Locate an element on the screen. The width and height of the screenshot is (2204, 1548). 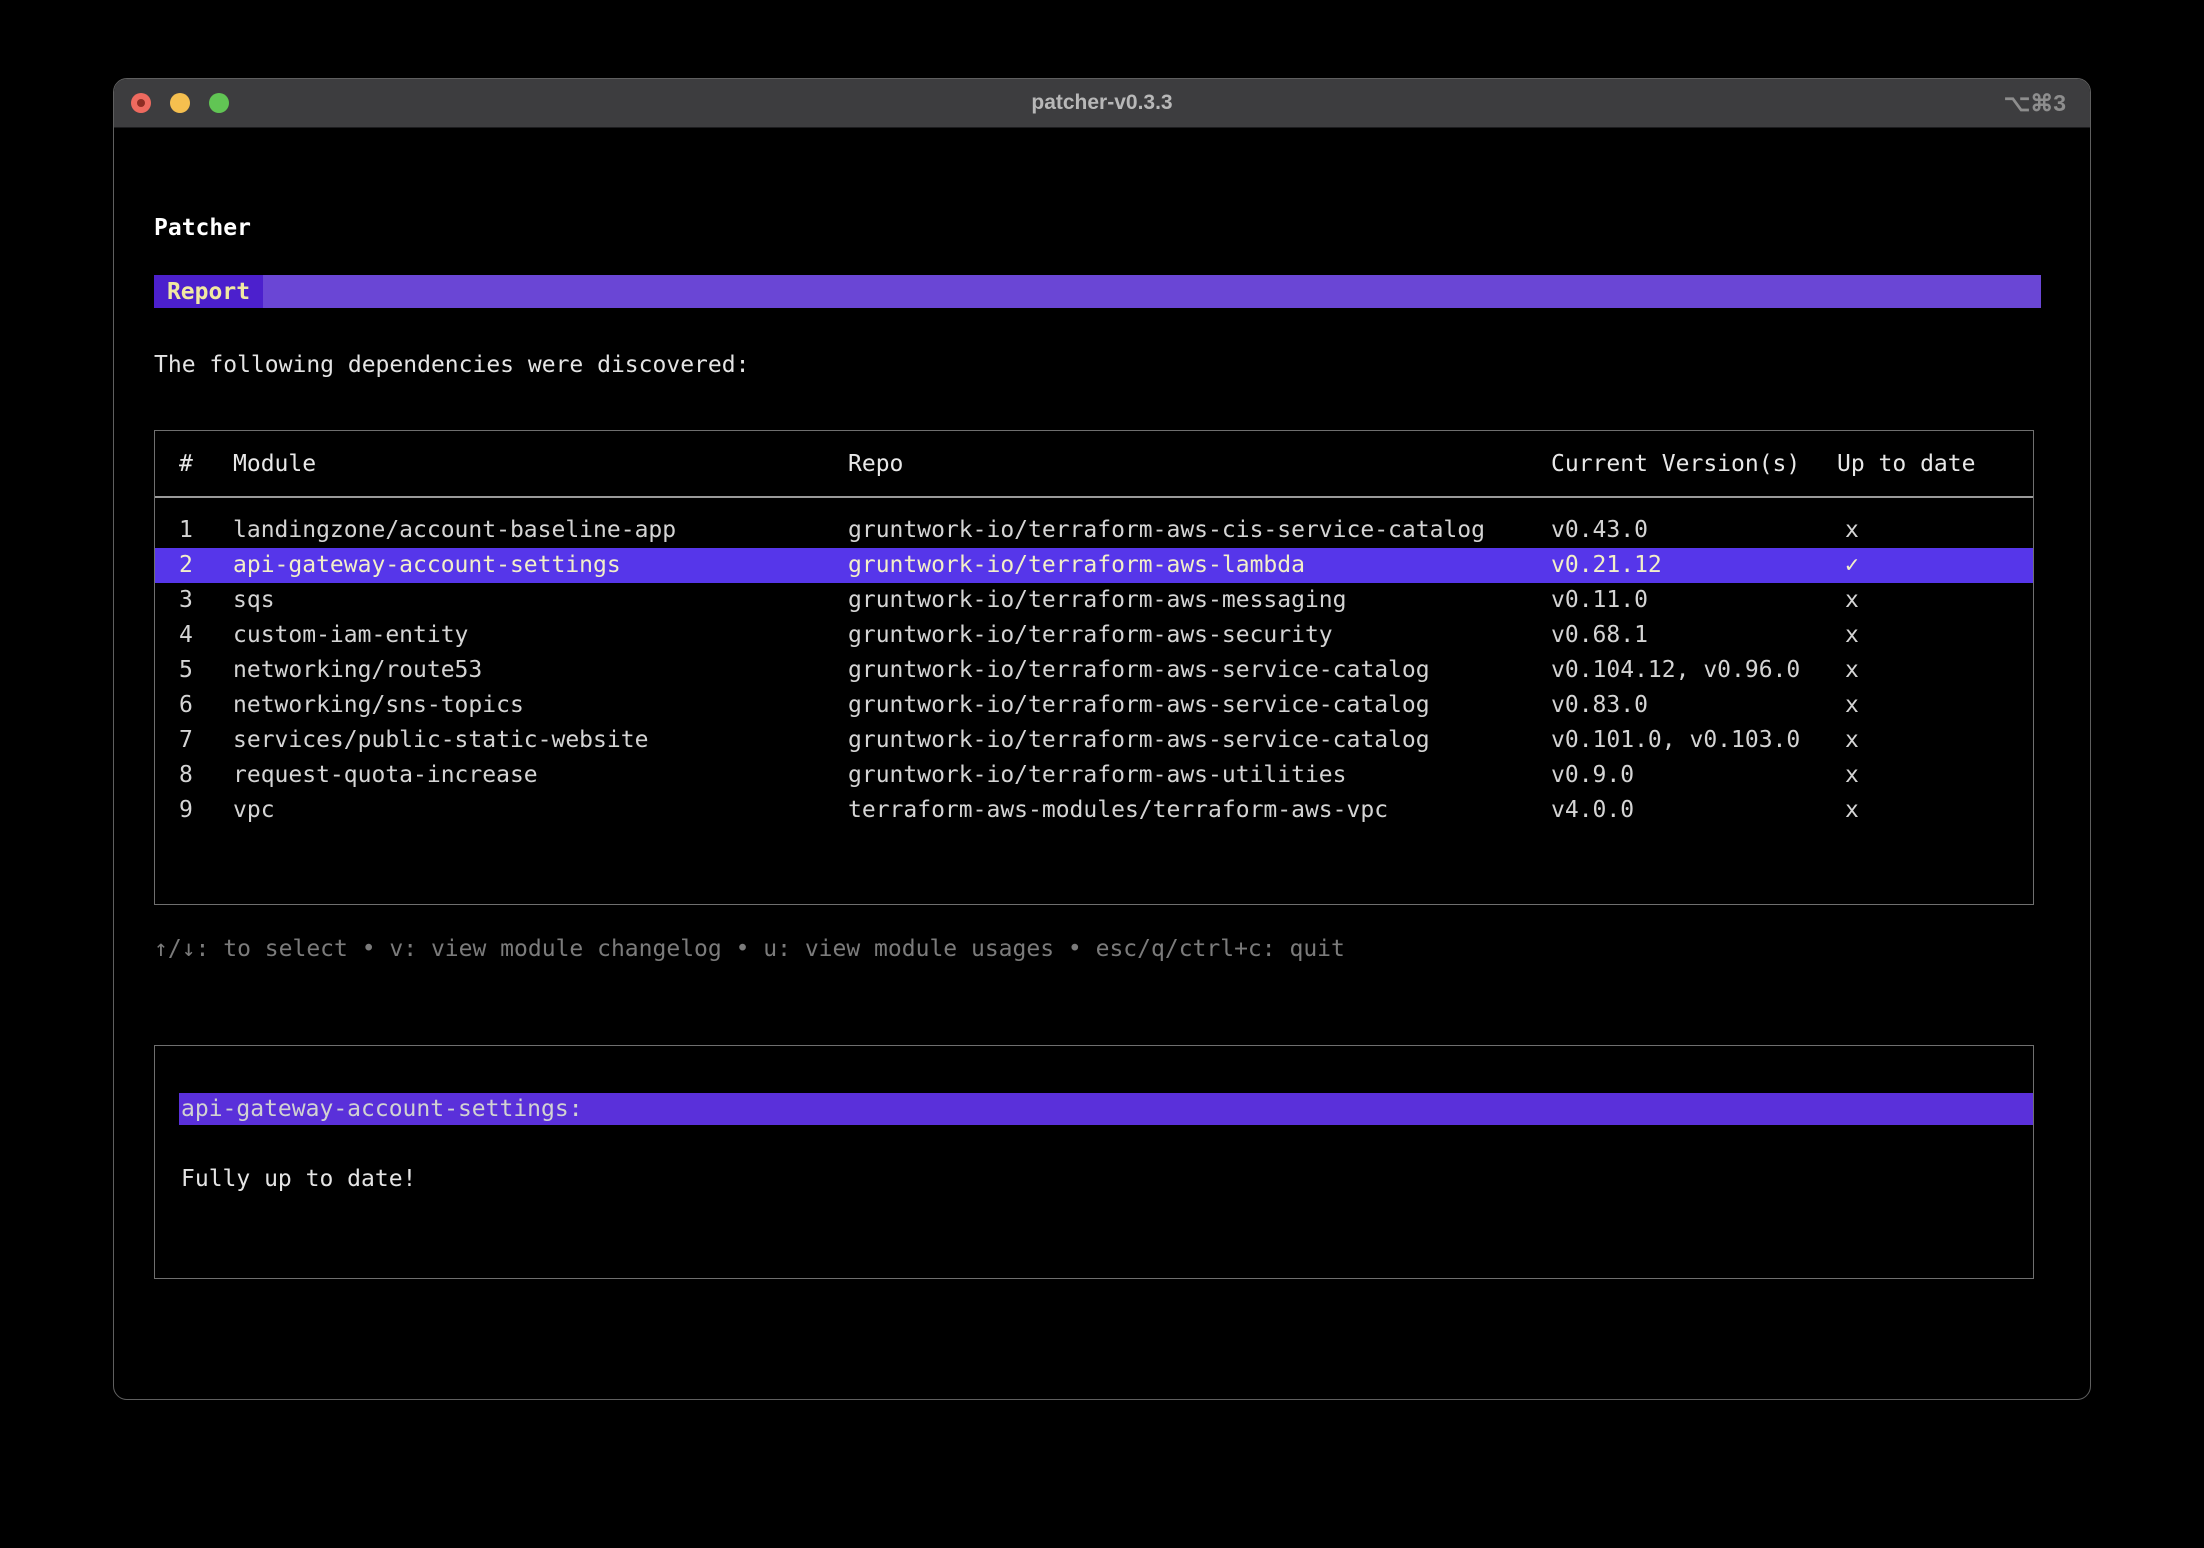
window-titlebar: patcher-v0.3.3 ⌥⌘3 is located at coordinates (1102, 103).